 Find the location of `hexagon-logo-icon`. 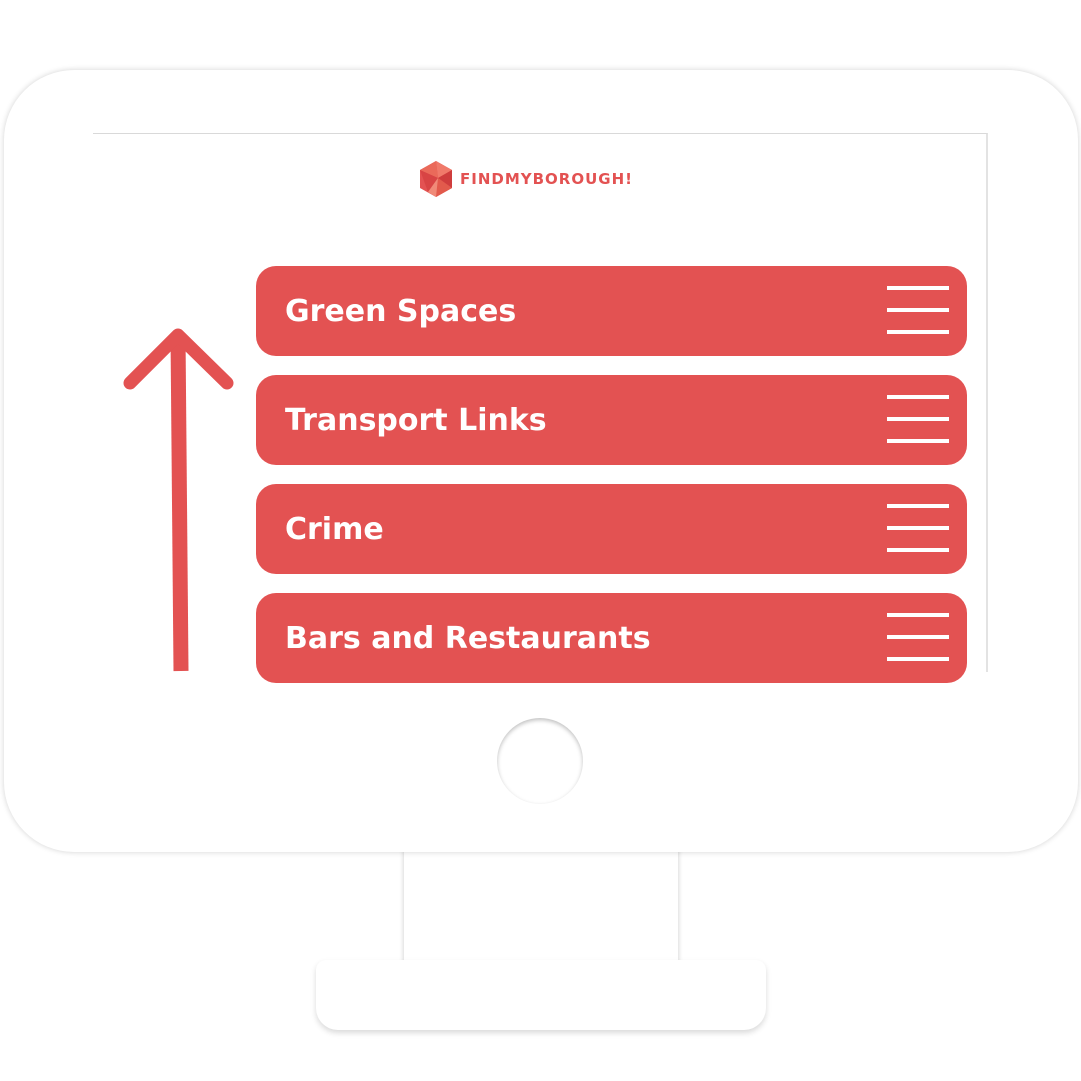

hexagon-logo-icon is located at coordinates (436, 179).